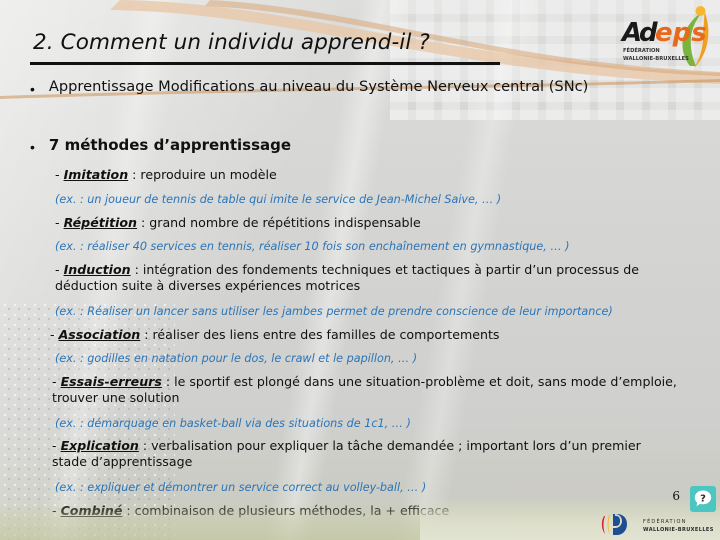  What do you see at coordinates (100, 222) in the screenshot?
I see `method-name-repetition: Répétition` at bounding box center [100, 222].